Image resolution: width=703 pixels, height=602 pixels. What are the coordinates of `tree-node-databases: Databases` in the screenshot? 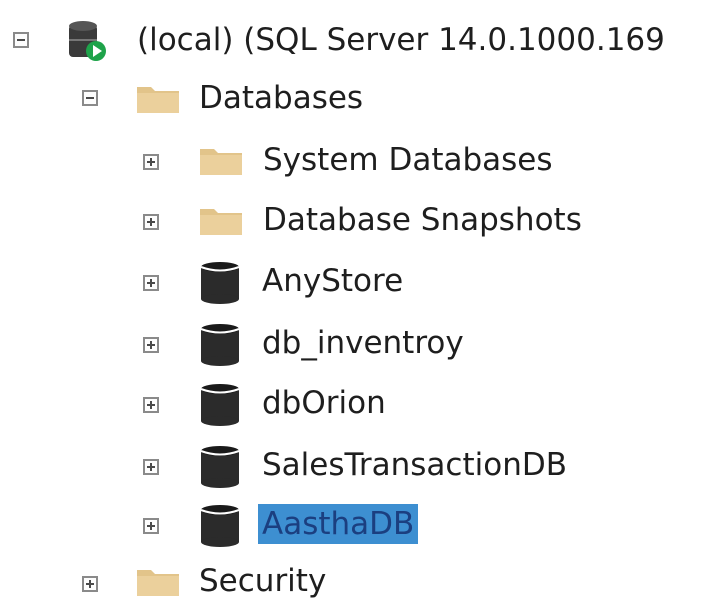 It's located at (351, 98).